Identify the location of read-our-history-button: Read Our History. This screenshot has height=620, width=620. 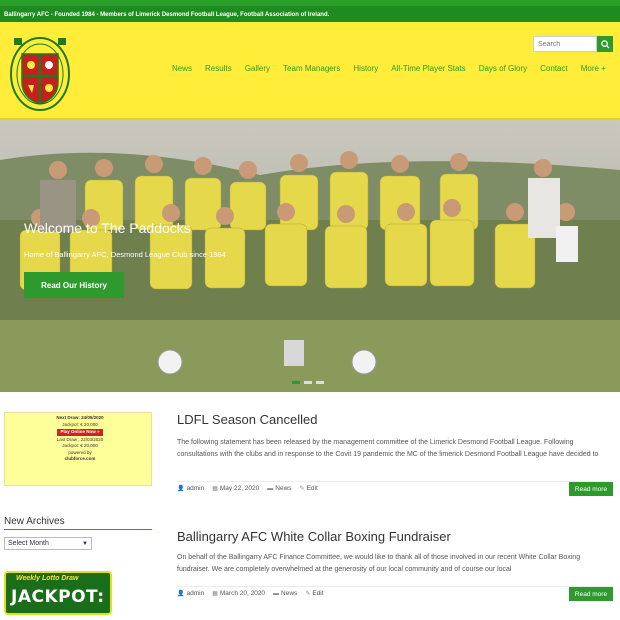
(74, 285).